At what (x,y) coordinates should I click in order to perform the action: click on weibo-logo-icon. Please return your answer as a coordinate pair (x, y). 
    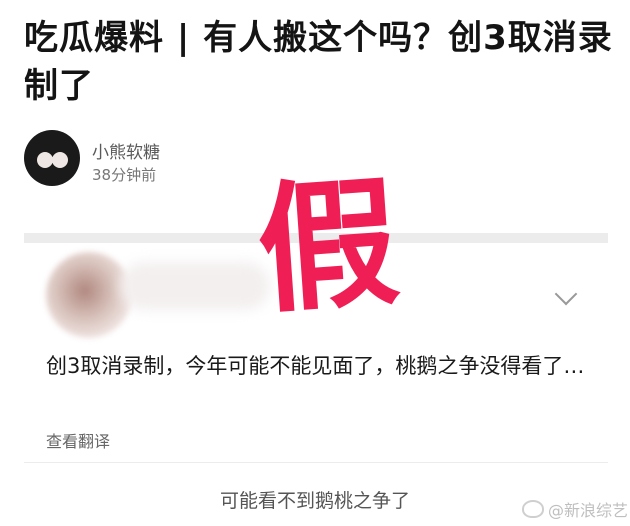
    Looking at the image, I should click on (533, 509).